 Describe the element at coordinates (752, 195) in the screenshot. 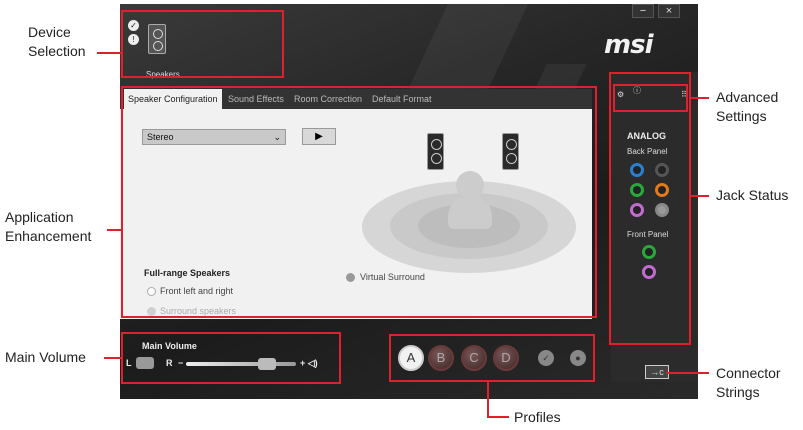

I see `jack-status-callout: Jack Status` at that location.